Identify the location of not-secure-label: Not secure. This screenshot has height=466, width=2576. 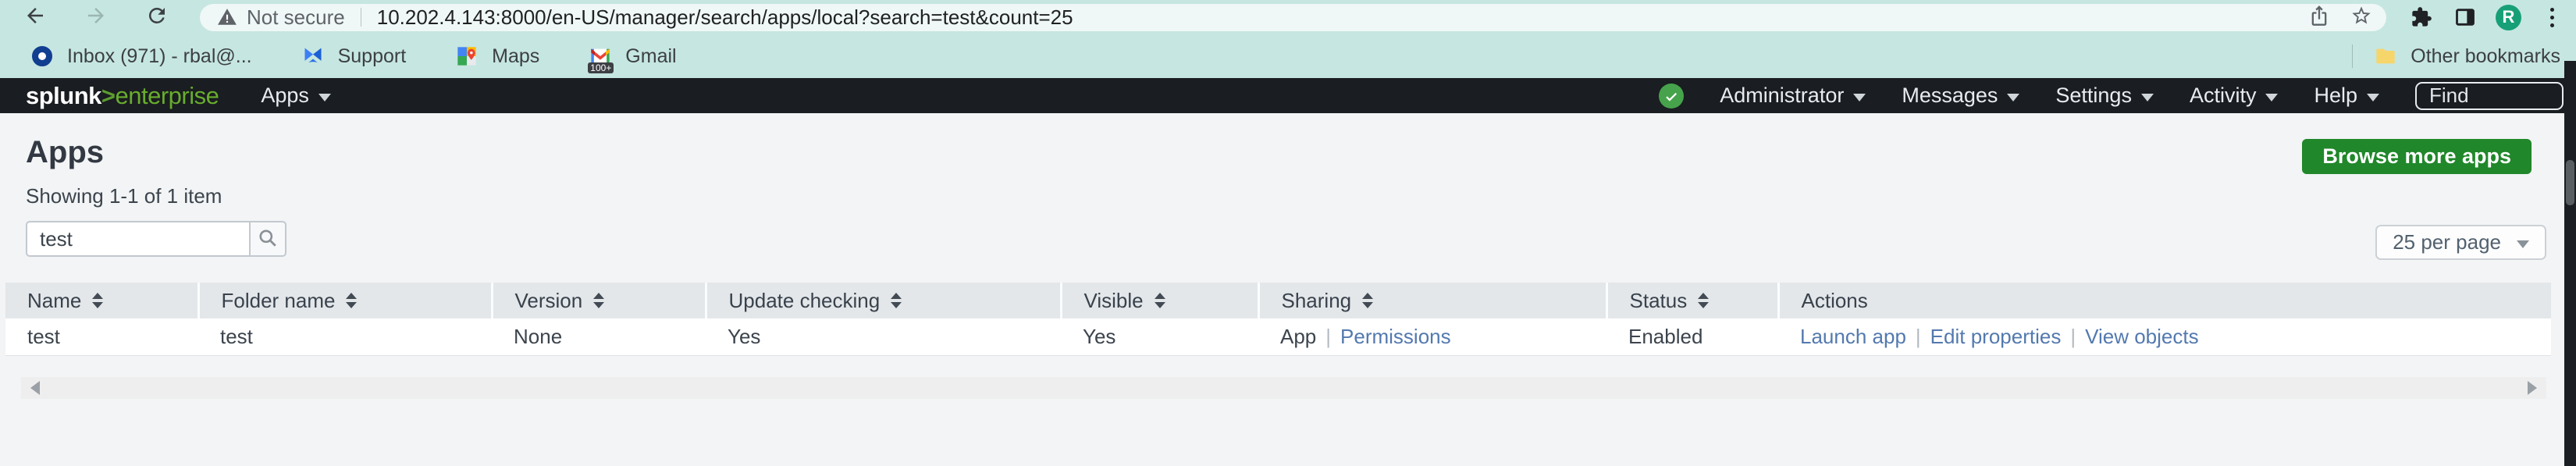
(296, 17).